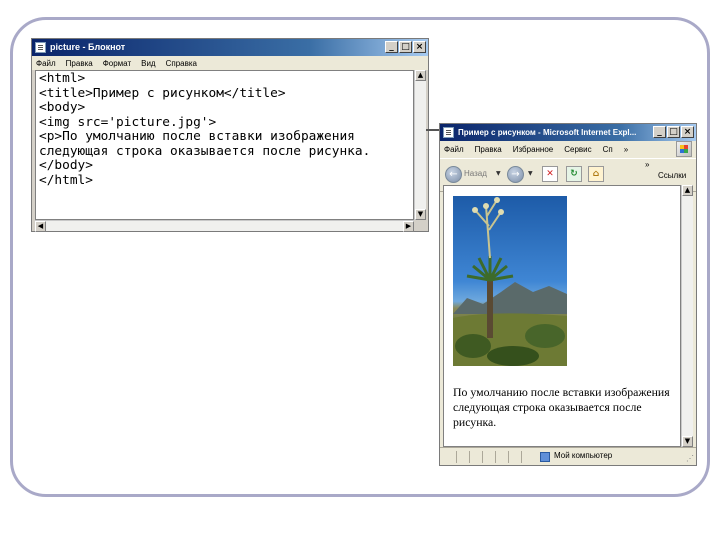  Describe the element at coordinates (545, 457) in the screenshot. I see `computer-zone-icon` at that location.